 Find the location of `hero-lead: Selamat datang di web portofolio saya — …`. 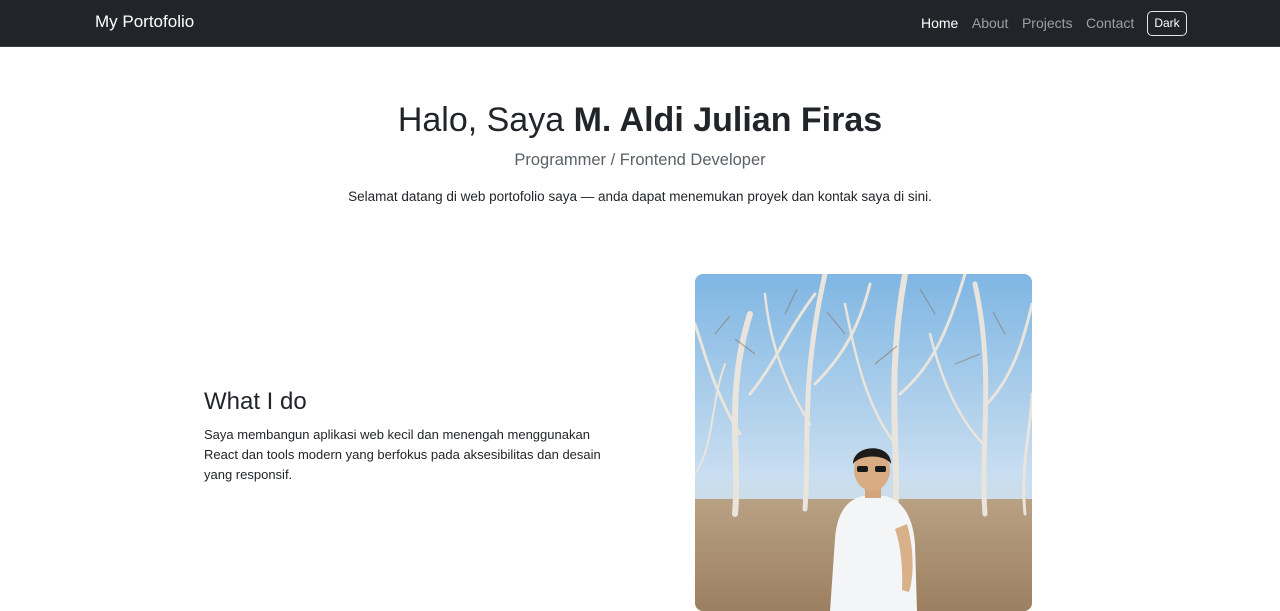

hero-lead: Selamat datang di web portofolio saya — … is located at coordinates (640, 196).